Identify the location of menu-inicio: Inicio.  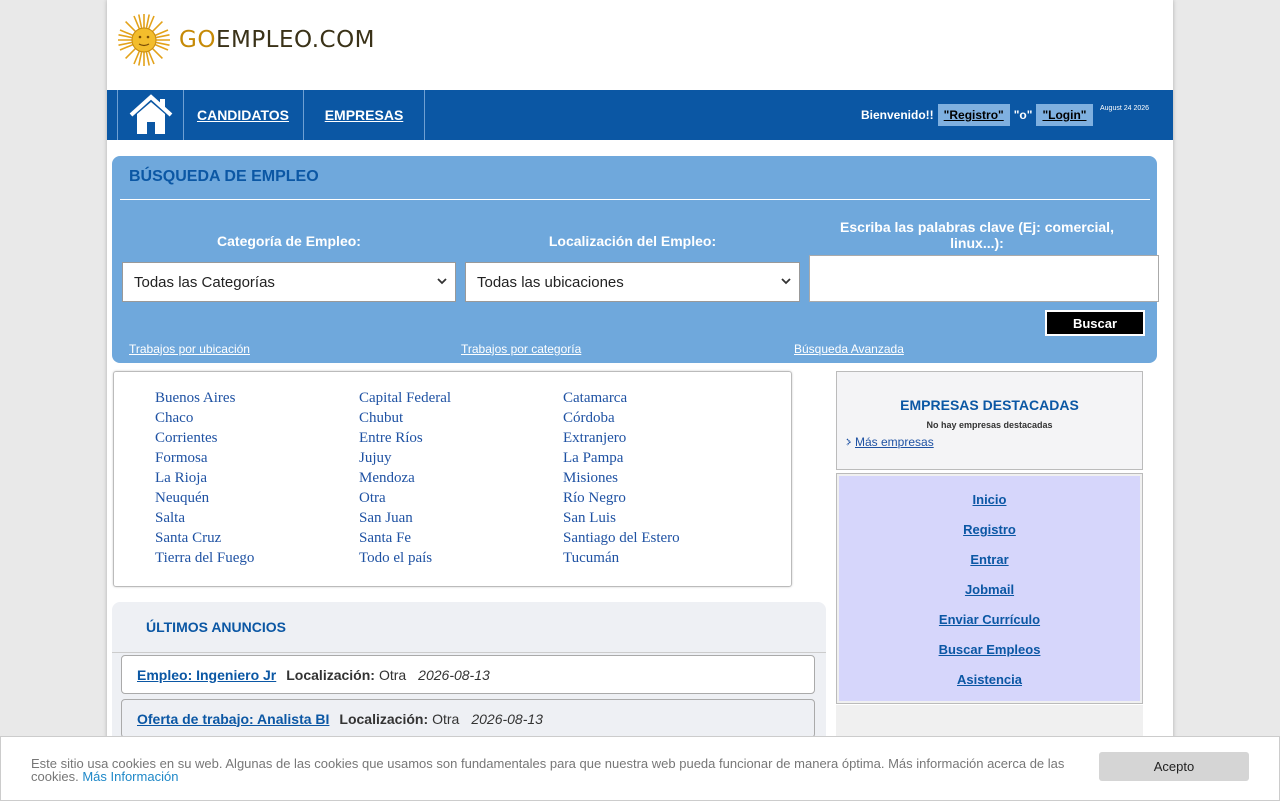
(989, 499).